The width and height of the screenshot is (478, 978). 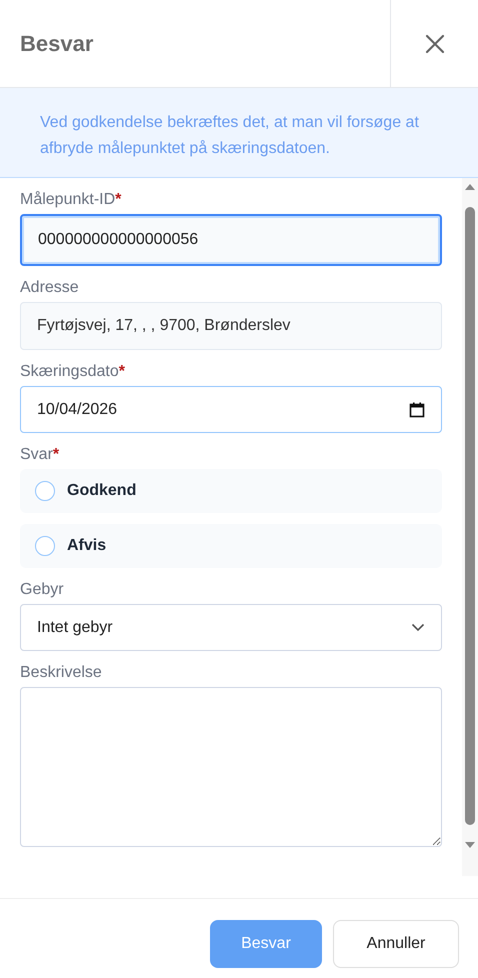 What do you see at coordinates (231, 546) in the screenshot?
I see `radio-option: Afvis` at bounding box center [231, 546].